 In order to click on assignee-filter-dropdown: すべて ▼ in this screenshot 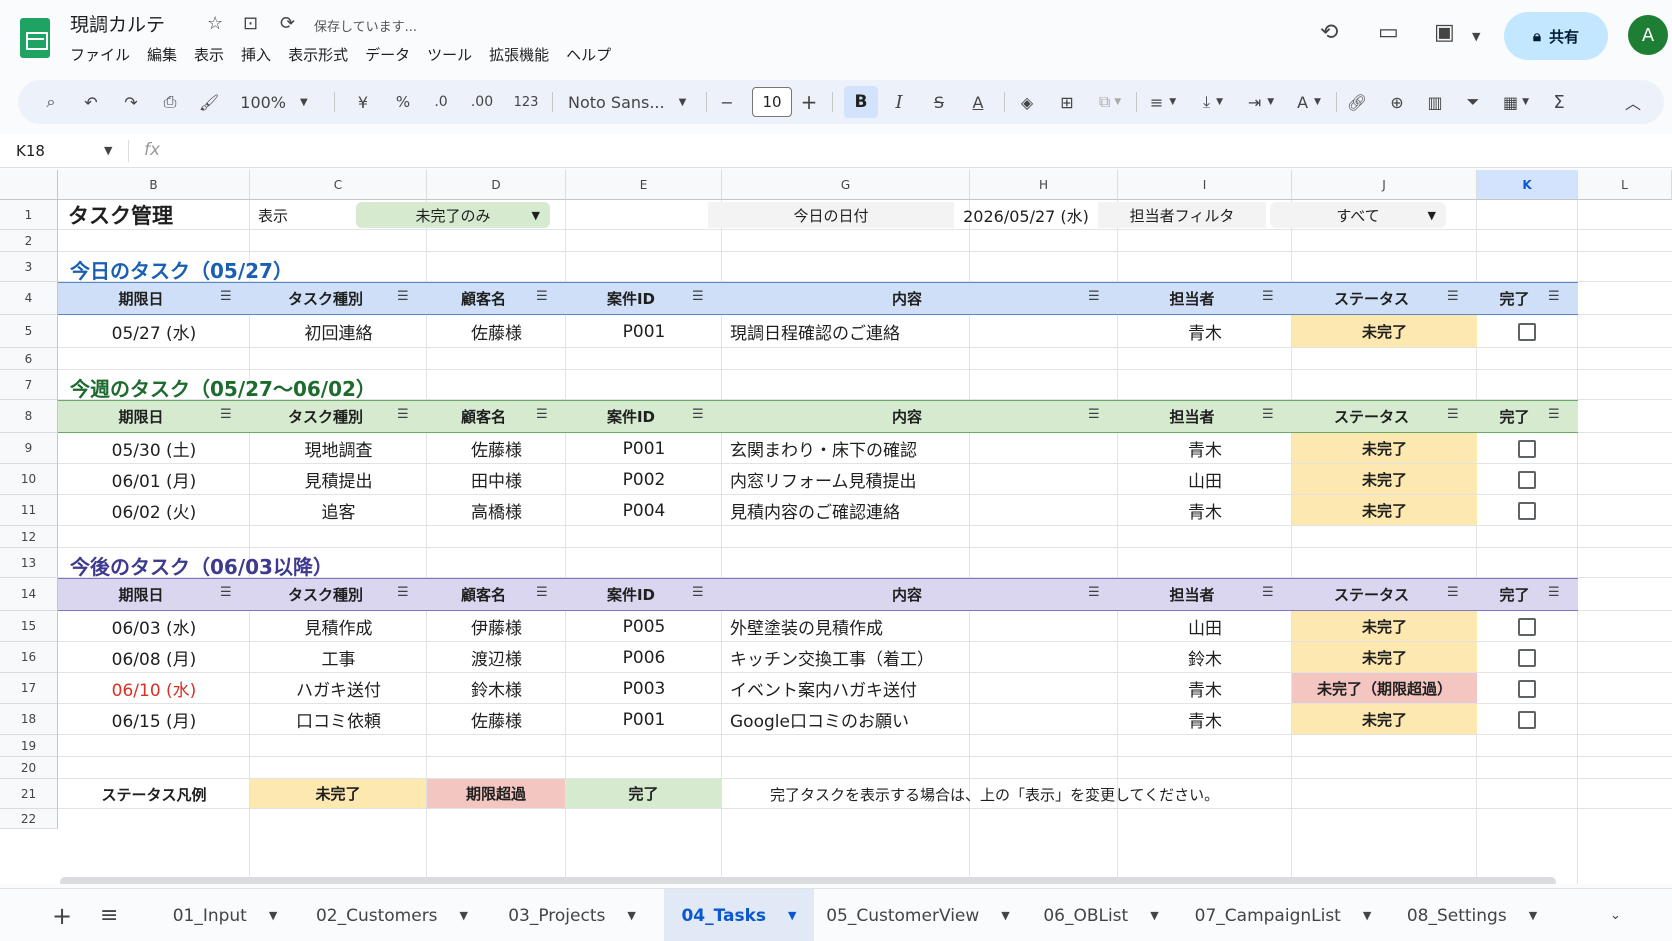, I will do `click(1358, 215)`.